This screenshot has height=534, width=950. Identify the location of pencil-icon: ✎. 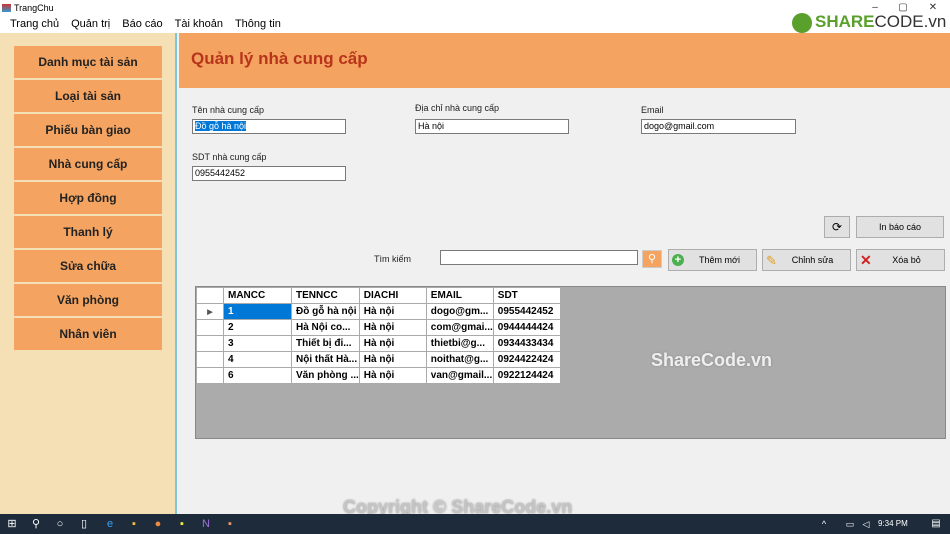
(771, 260).